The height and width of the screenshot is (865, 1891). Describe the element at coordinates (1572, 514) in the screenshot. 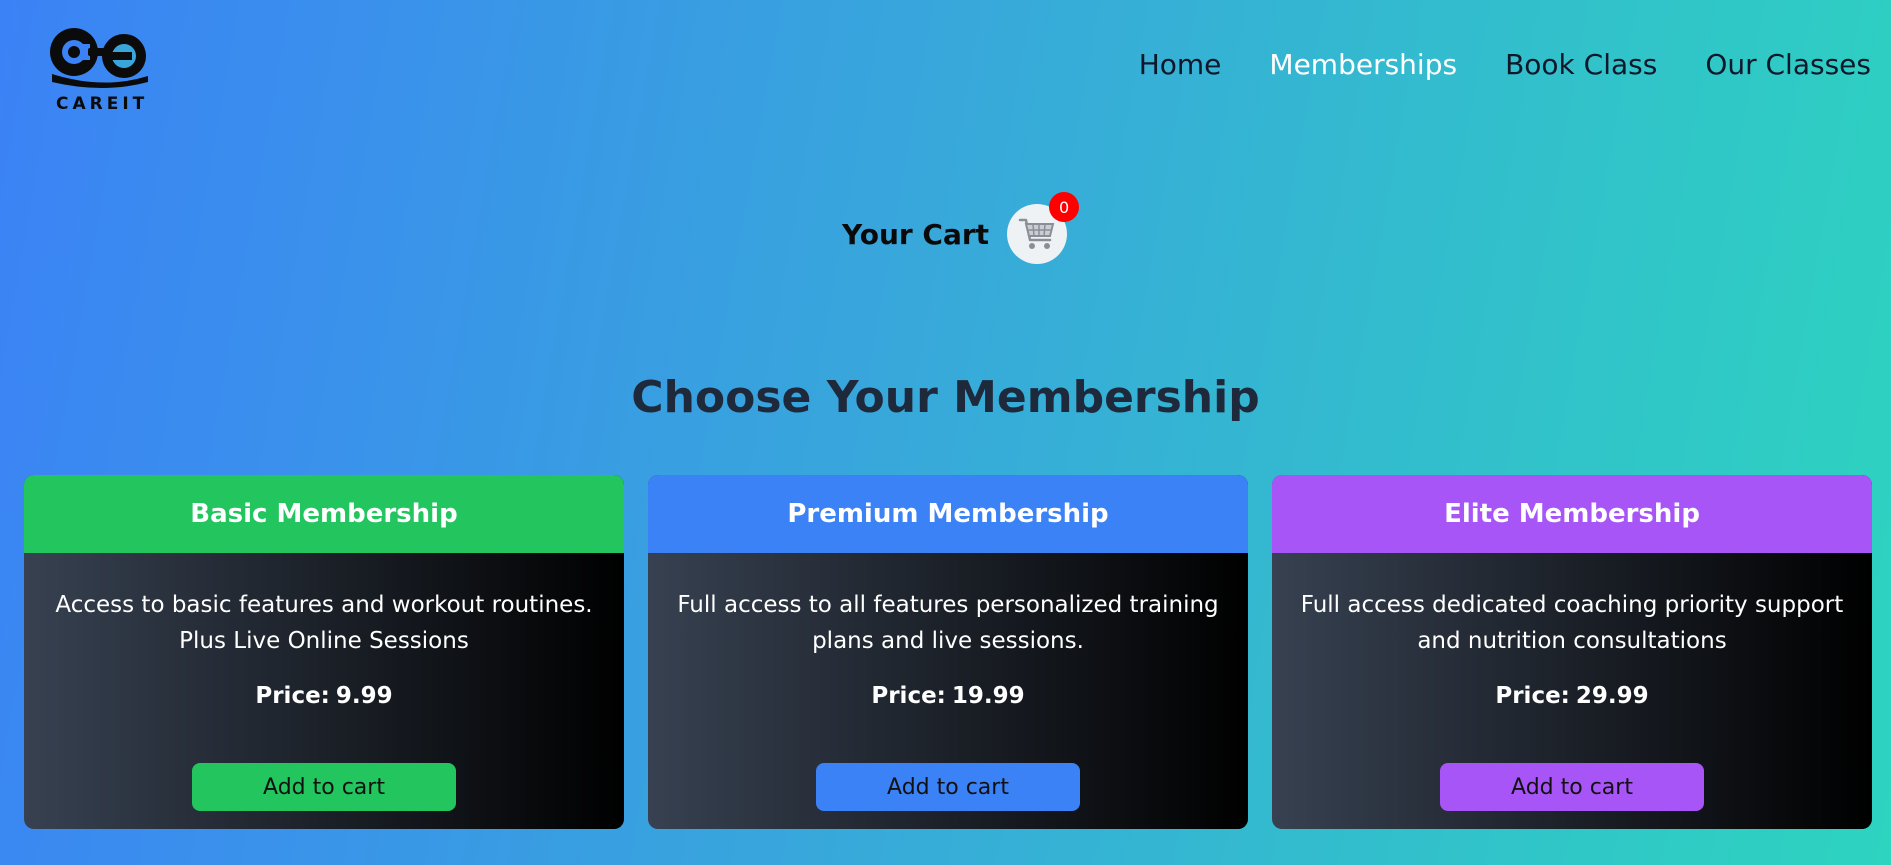

I see `card-header: Elite Membership` at that location.